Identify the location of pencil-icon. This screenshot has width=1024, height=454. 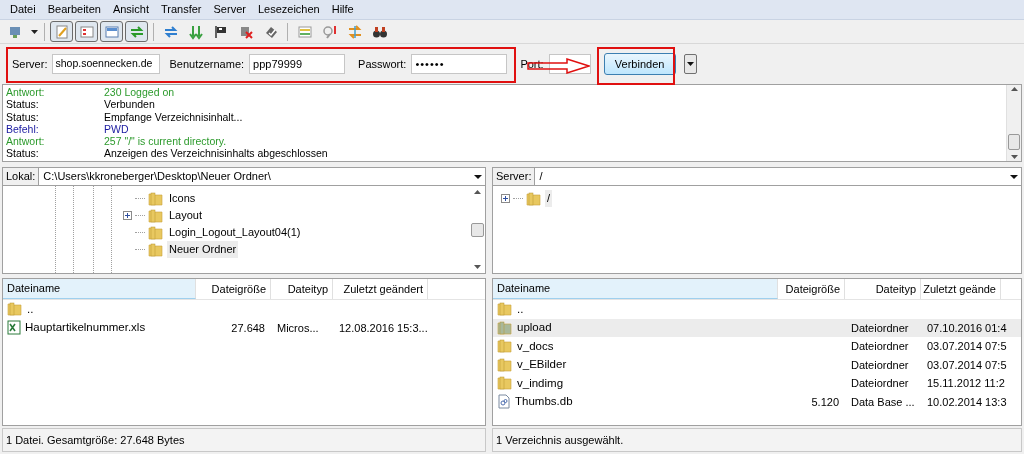
(61, 31).